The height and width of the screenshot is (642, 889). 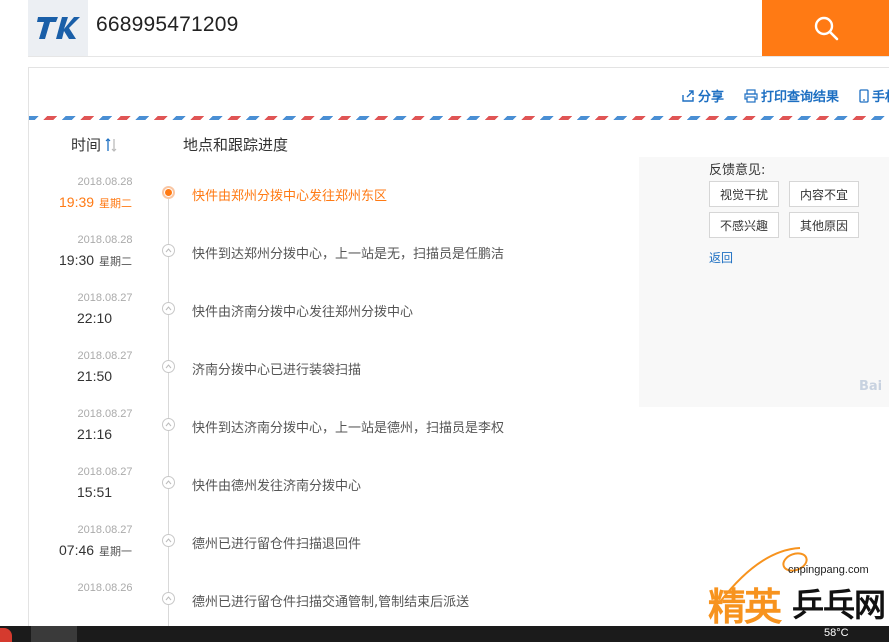 I want to click on print-button: 打印查询结果, so click(x=791, y=95).